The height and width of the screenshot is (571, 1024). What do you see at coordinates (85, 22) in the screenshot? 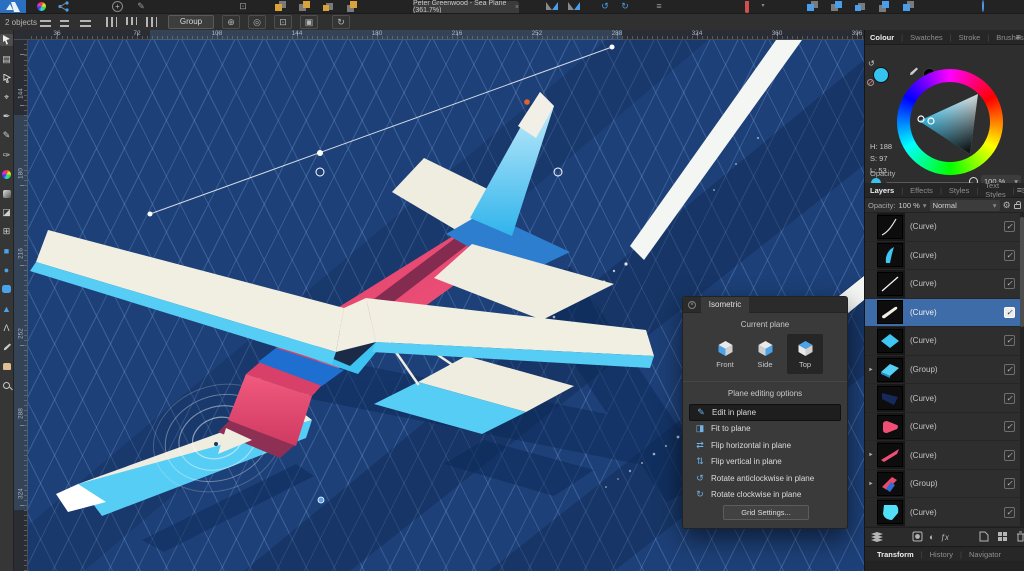
I see `align-right-icon` at bounding box center [85, 22].